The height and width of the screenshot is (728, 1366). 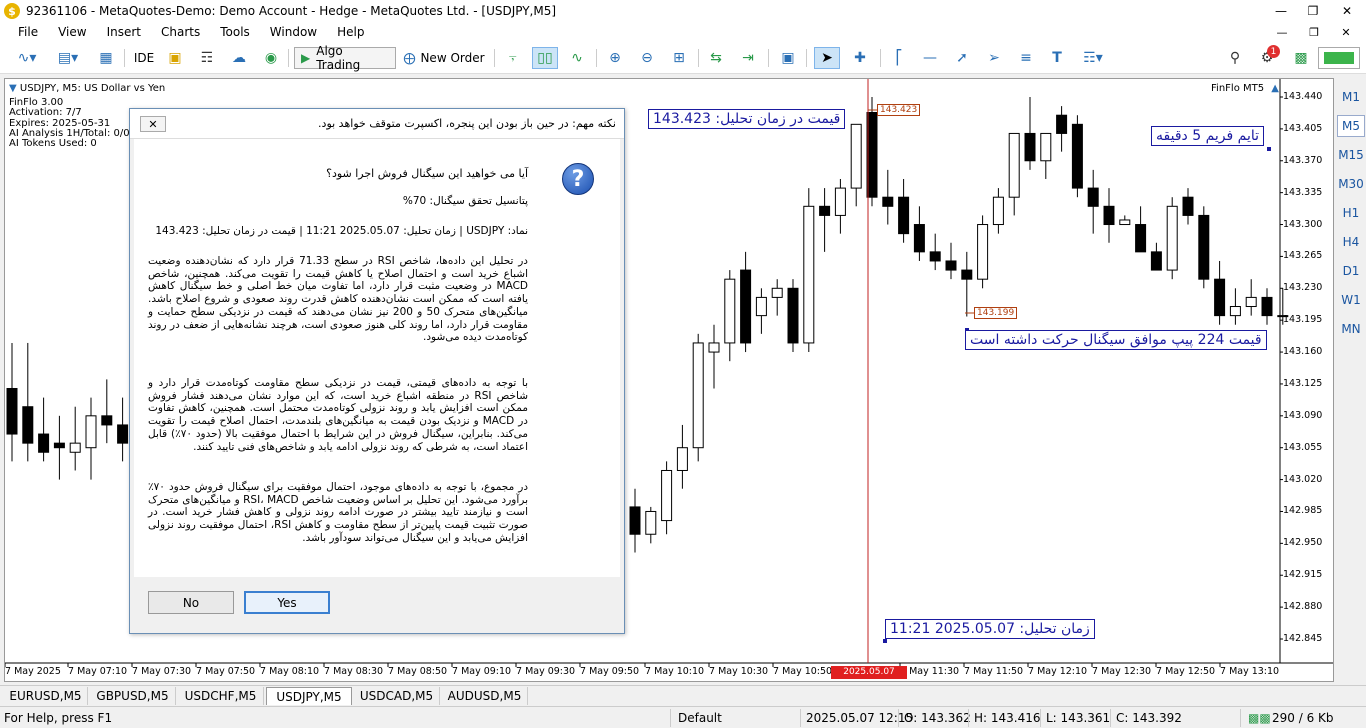 I want to click on chart-minimize-button: —, so click(x=1282, y=32).